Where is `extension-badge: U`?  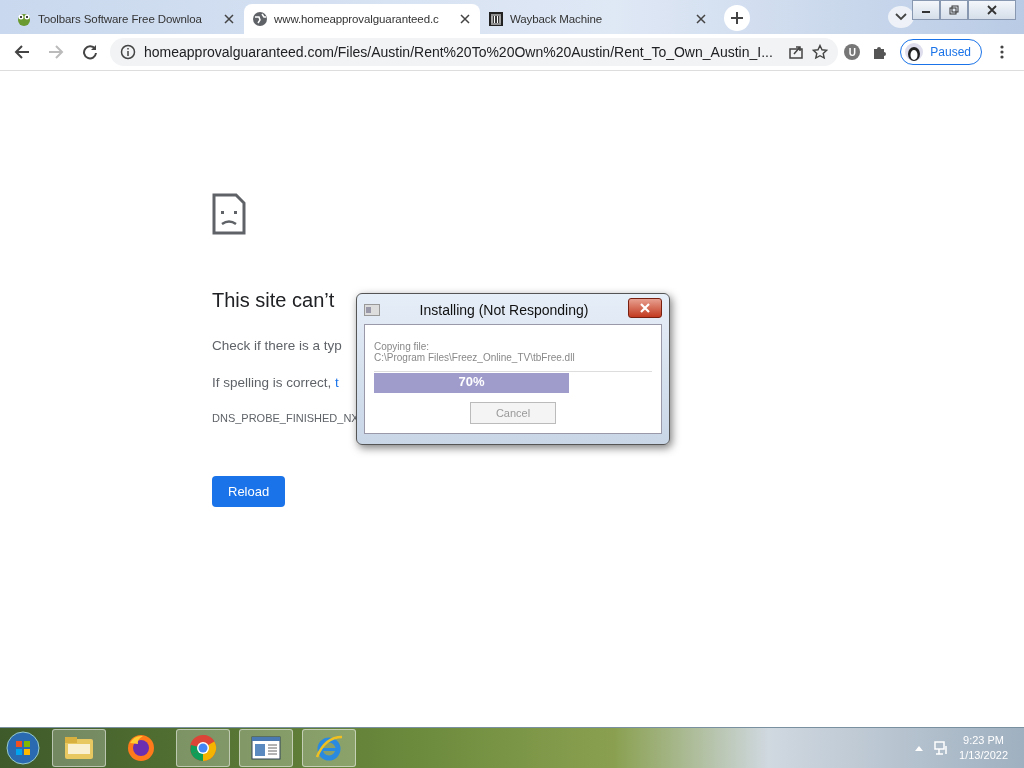 extension-badge: U is located at coordinates (852, 52).